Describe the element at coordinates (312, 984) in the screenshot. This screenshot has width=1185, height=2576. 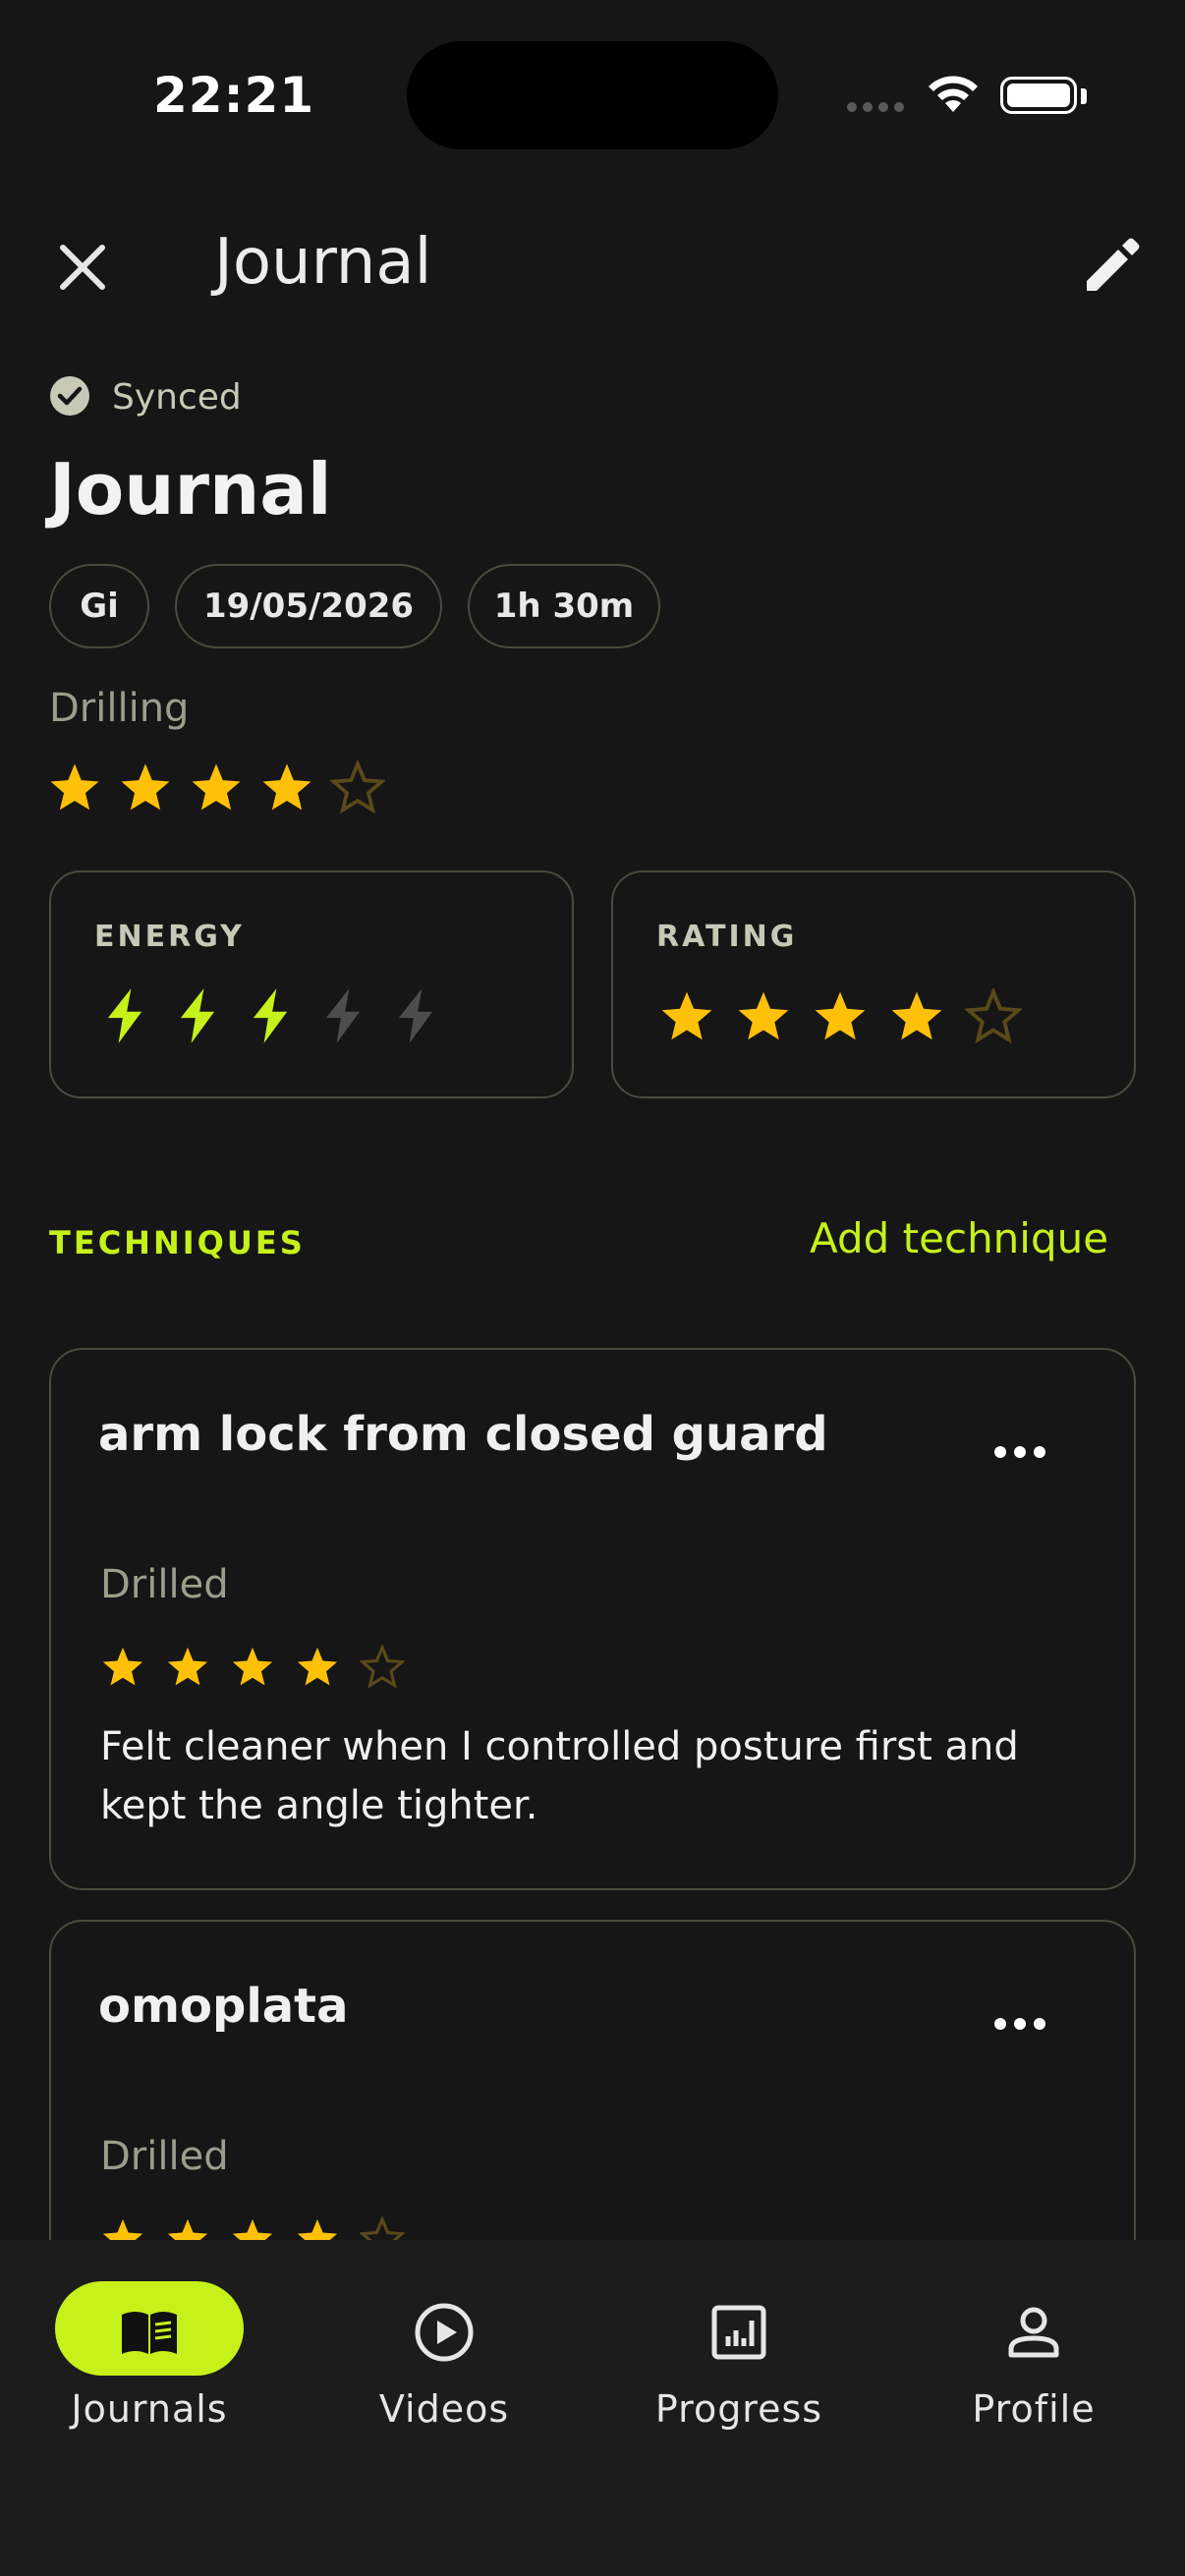
I see `energy-card: ENERGY` at that location.